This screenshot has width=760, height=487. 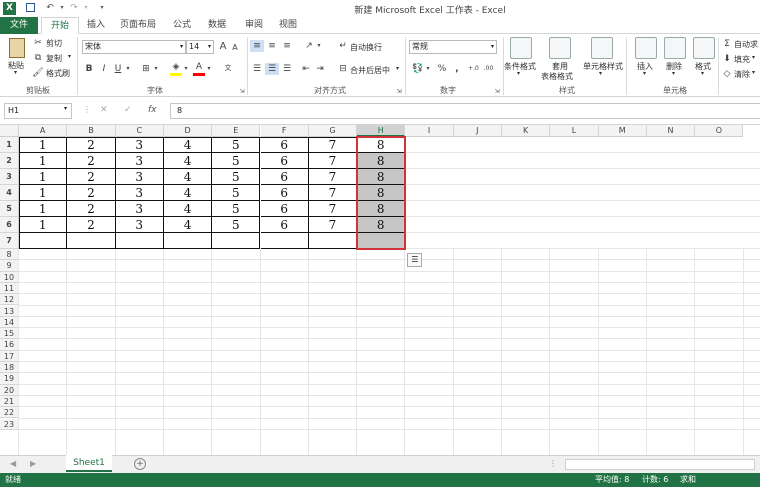 I want to click on cell-e2: 5, so click(x=236, y=161).